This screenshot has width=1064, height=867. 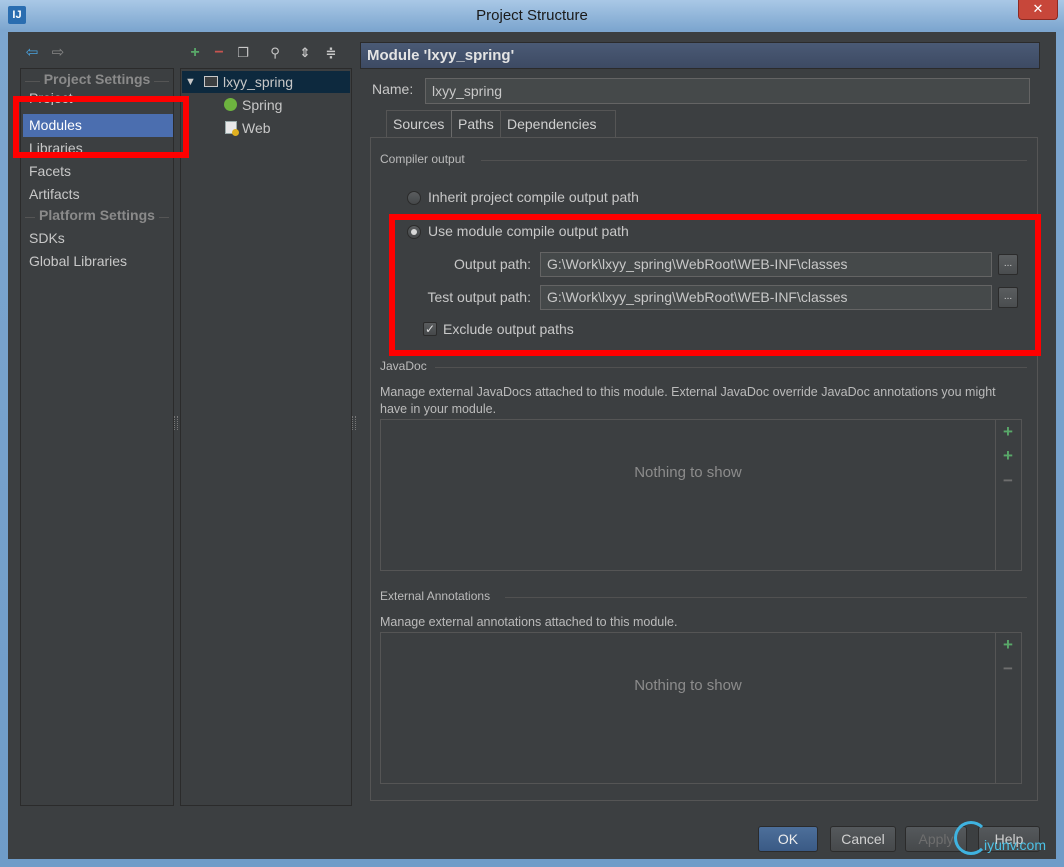 What do you see at coordinates (688, 685) in the screenshot?
I see `annotations-empty-text: Nothing to show` at bounding box center [688, 685].